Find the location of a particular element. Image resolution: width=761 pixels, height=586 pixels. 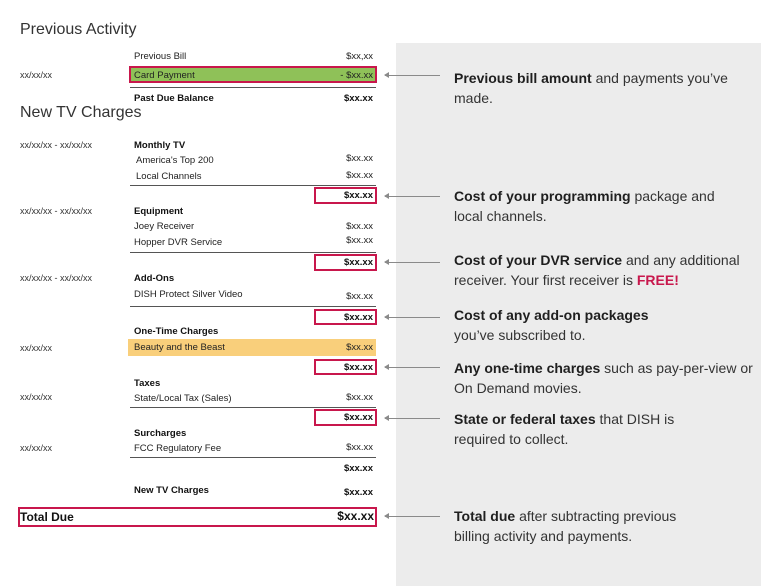

monthly-tv-date: xx/xx/xx - xx/xx/xx is located at coordinates (56, 145).